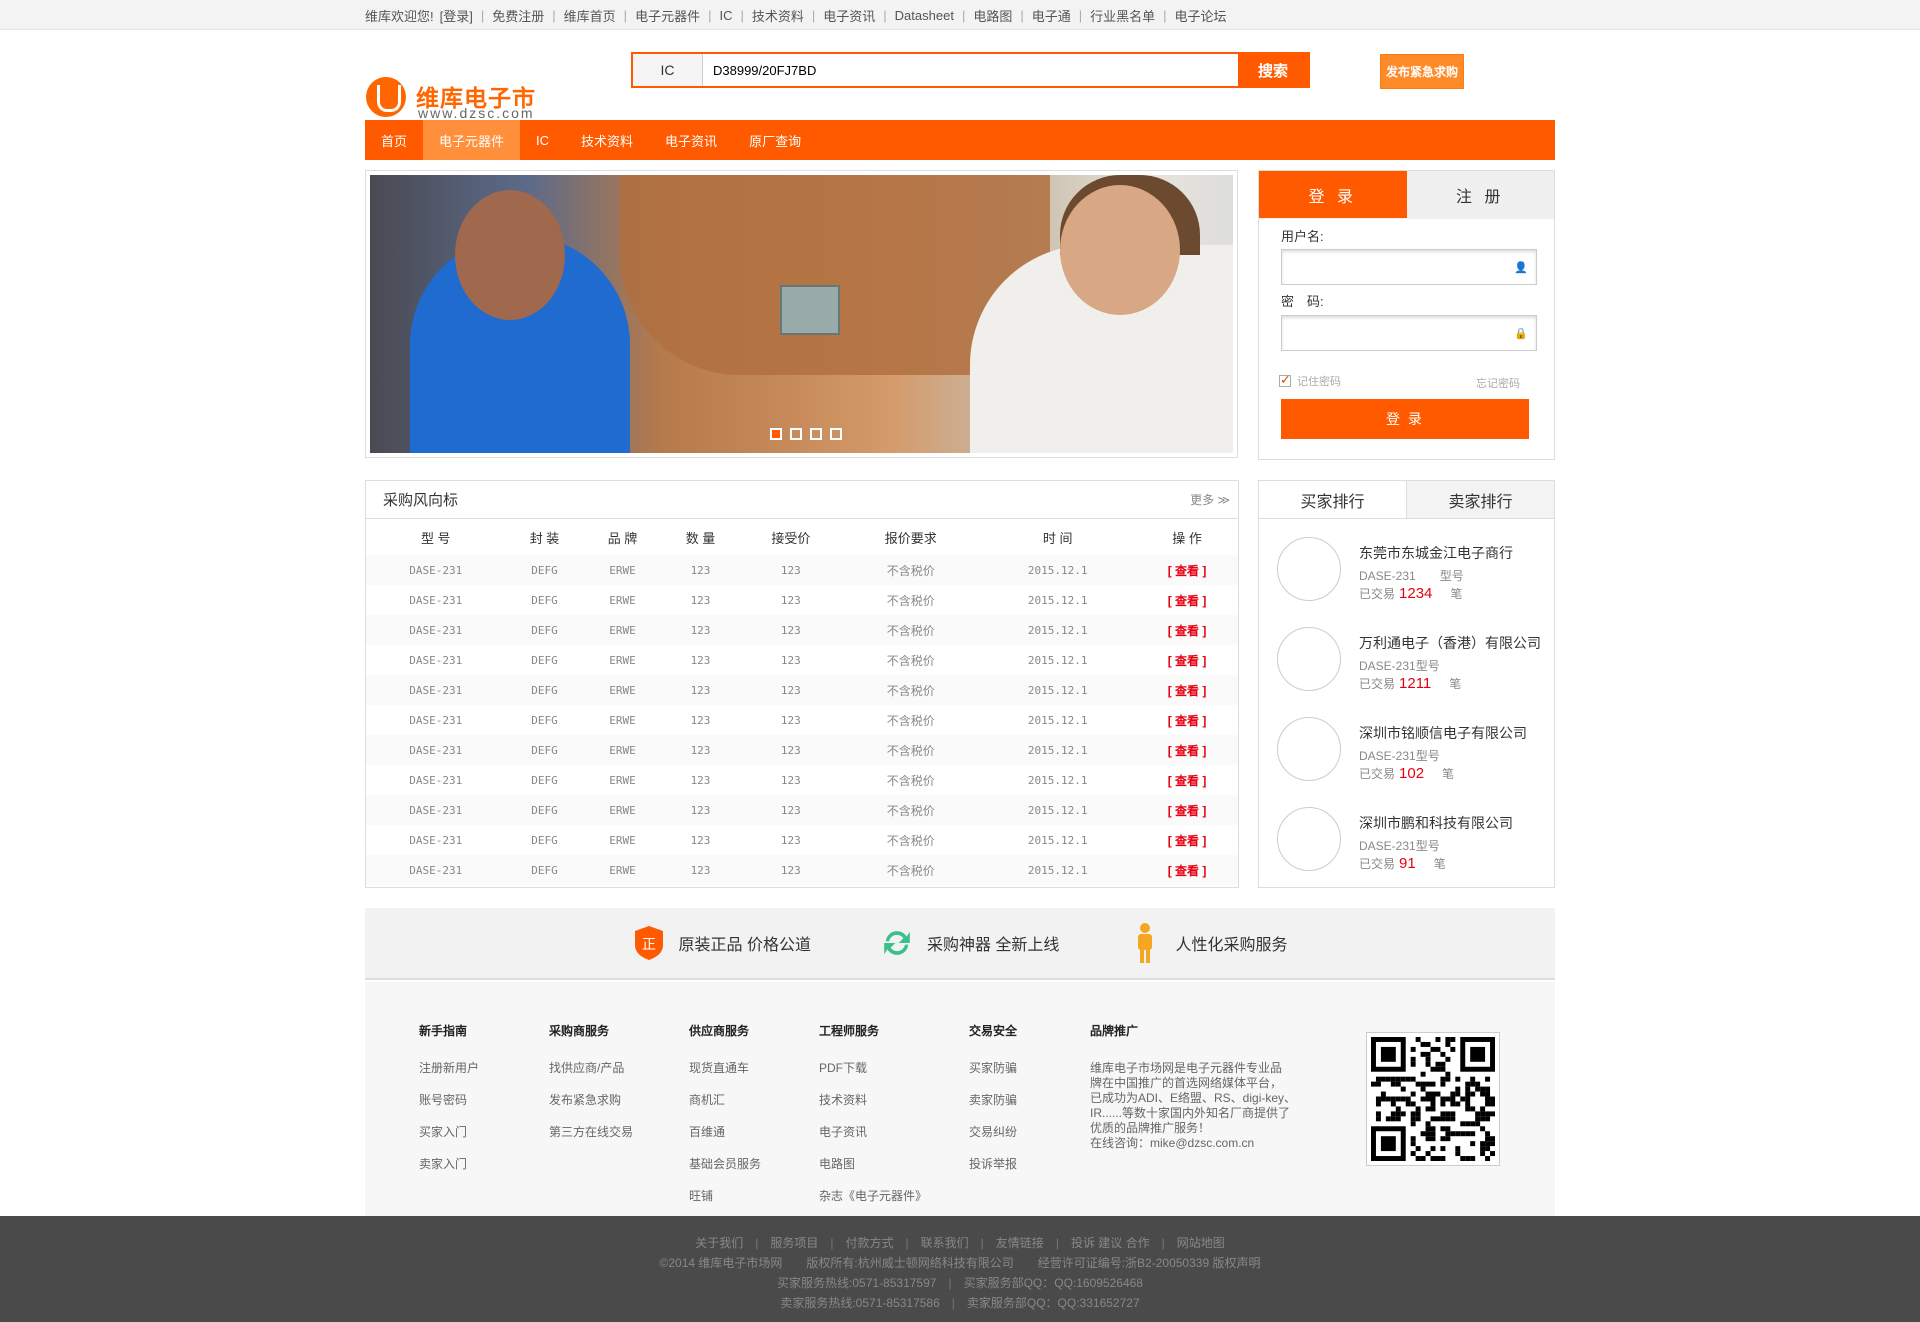 Image resolution: width=1920 pixels, height=1322 pixels. I want to click on tab-login: 登 录, so click(1333, 194).